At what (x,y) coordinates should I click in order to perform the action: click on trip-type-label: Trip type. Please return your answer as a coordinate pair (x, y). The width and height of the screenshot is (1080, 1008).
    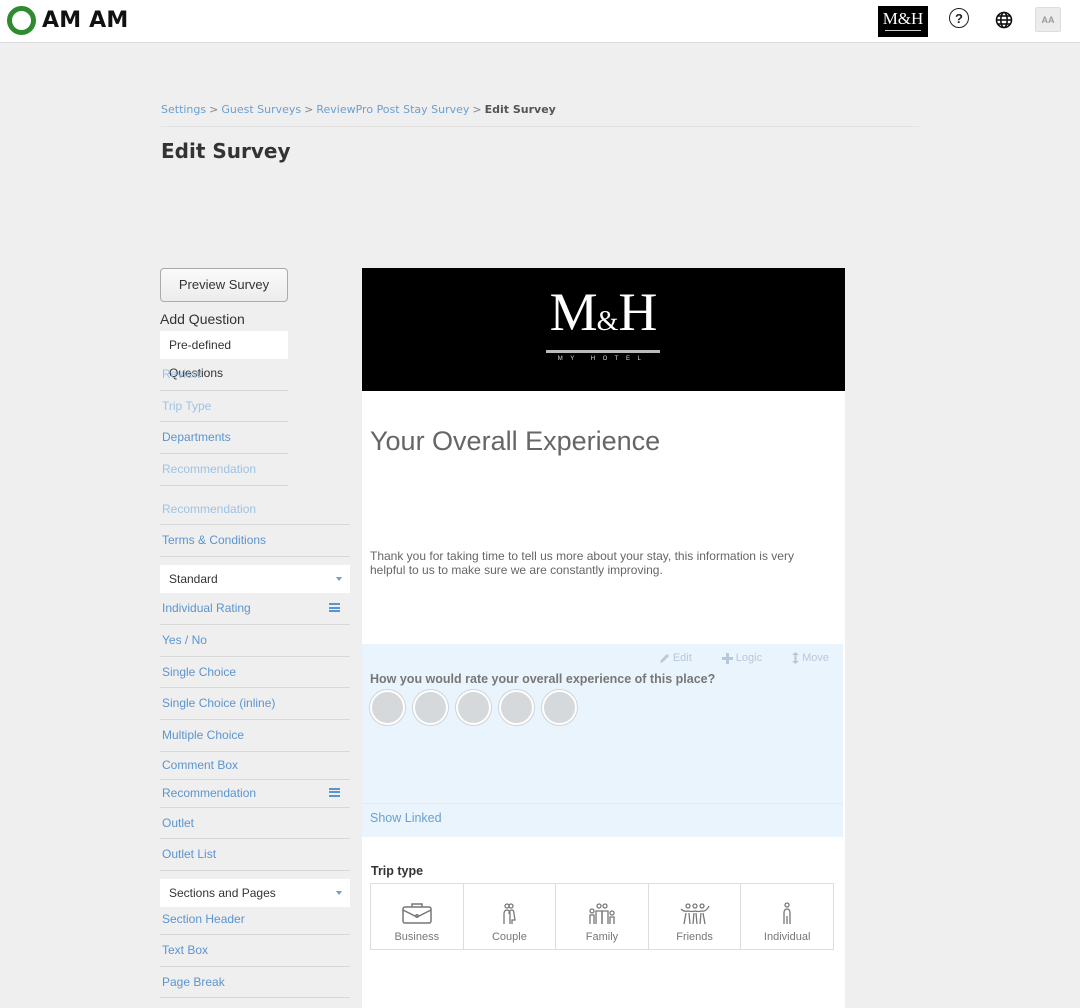
    Looking at the image, I should click on (397, 871).